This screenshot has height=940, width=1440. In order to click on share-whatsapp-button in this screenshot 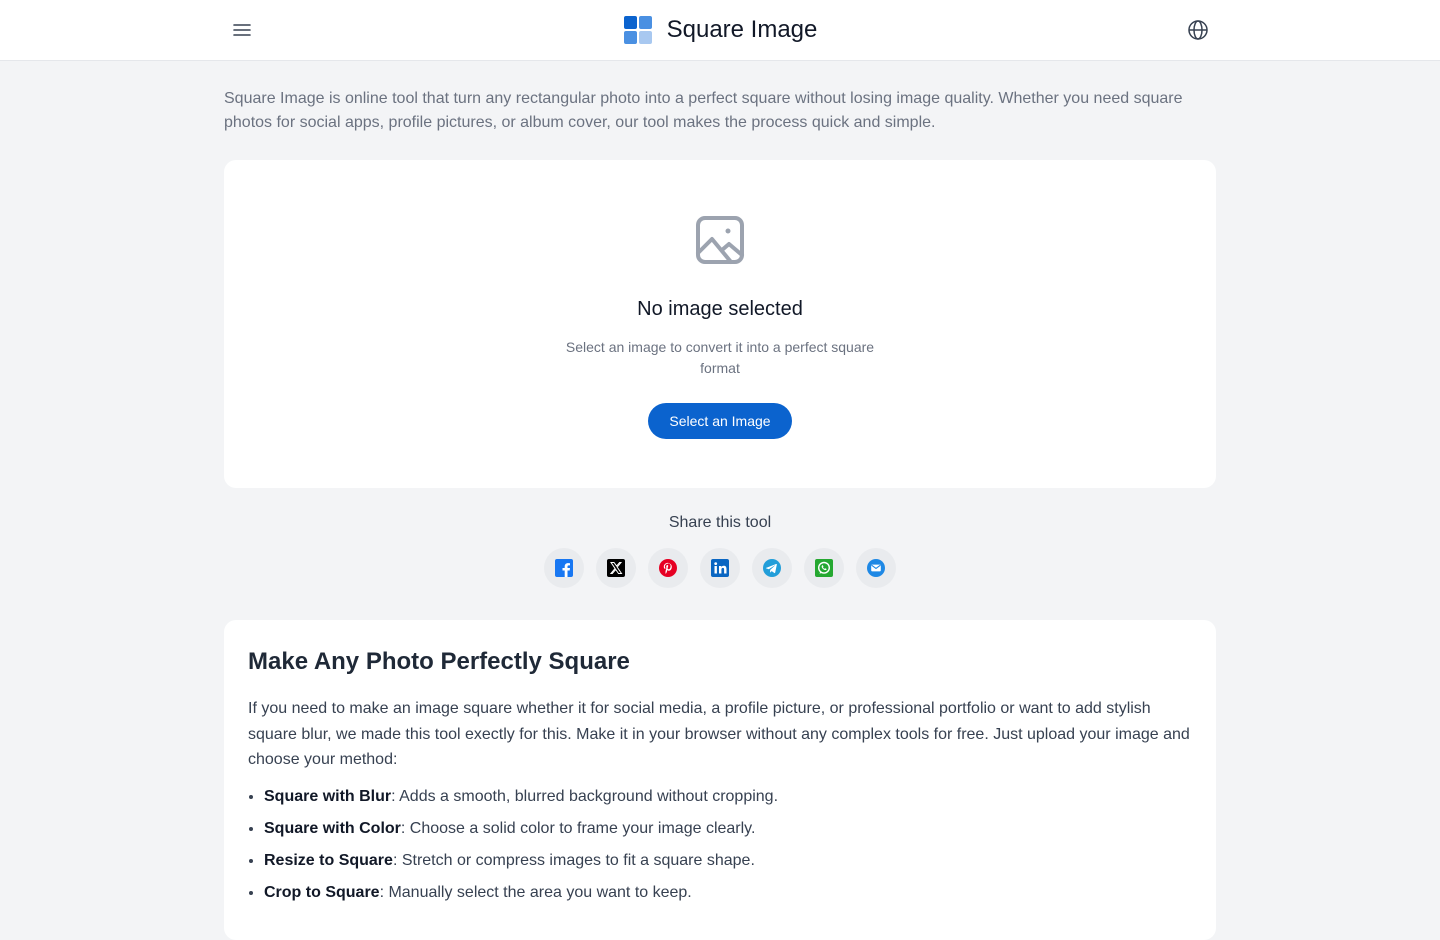, I will do `click(824, 568)`.